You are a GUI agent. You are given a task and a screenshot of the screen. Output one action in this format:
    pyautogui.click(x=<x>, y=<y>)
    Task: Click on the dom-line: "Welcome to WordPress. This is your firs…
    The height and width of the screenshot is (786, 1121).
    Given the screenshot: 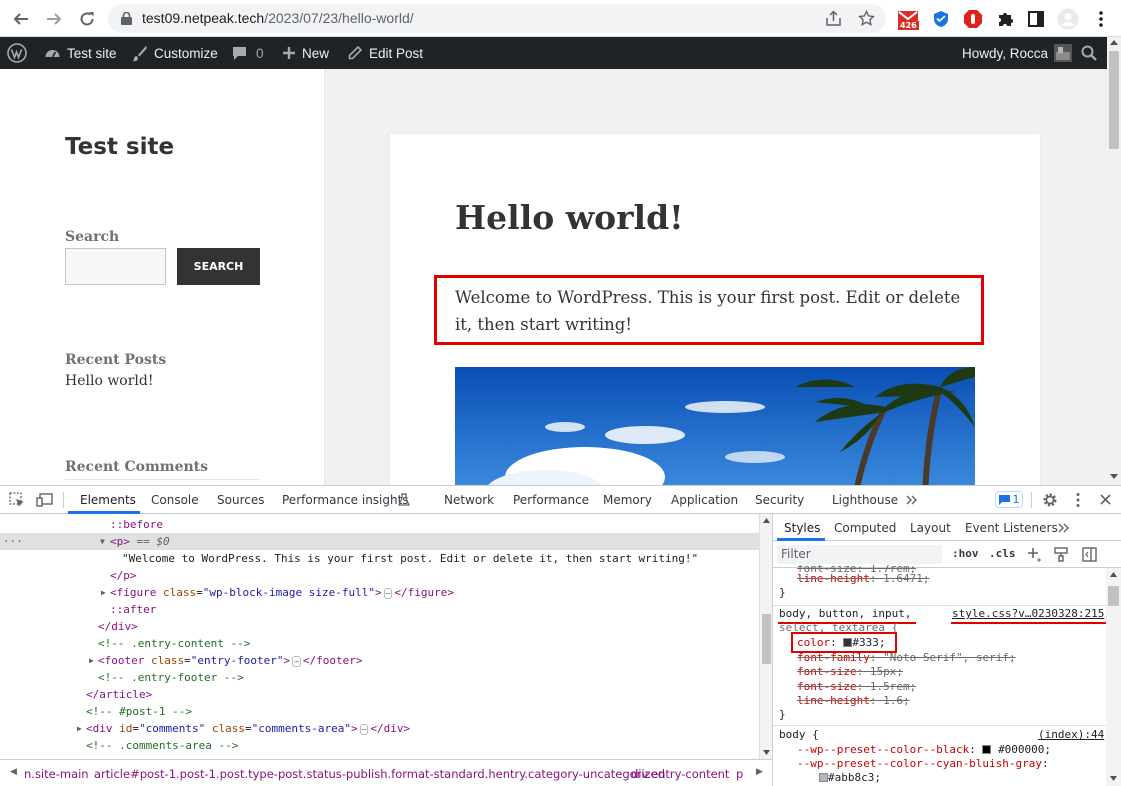 What is the action you would take?
    pyautogui.click(x=379, y=558)
    